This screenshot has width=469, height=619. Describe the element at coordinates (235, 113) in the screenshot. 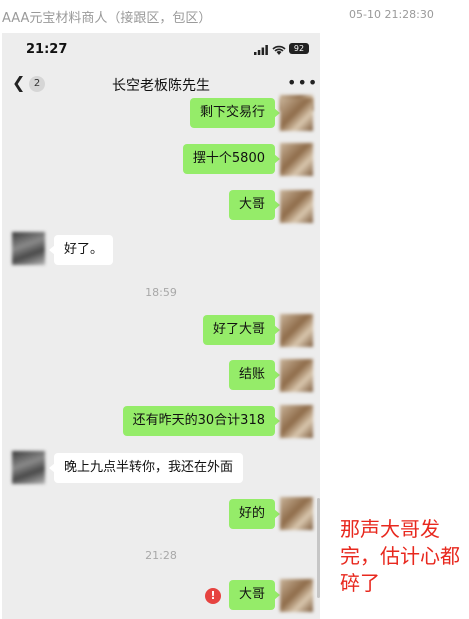

I see `message-bubble: 剩下交易行` at that location.